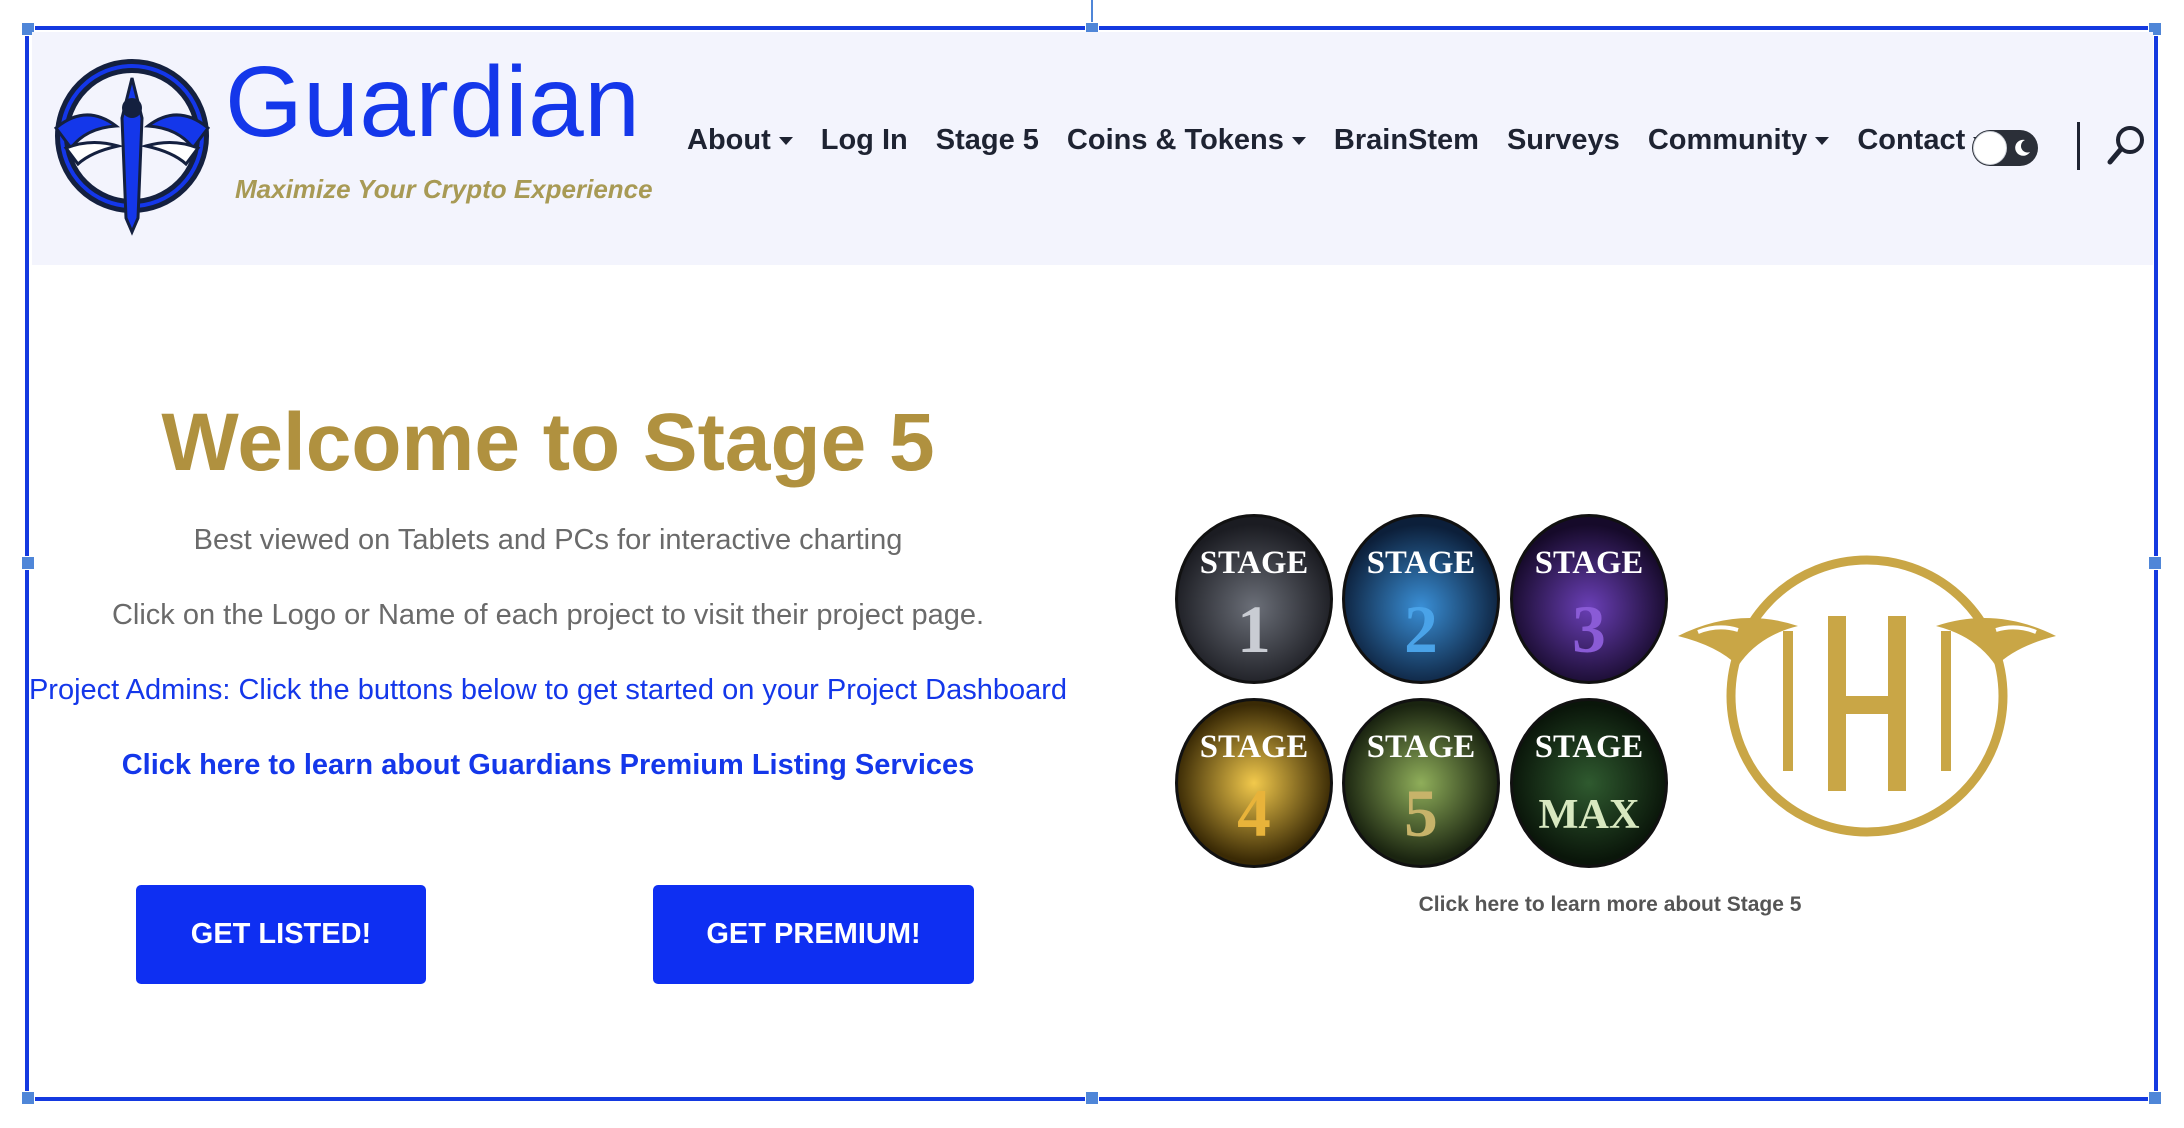  I want to click on stage-max-badge: STAGE MAX, so click(1589, 783).